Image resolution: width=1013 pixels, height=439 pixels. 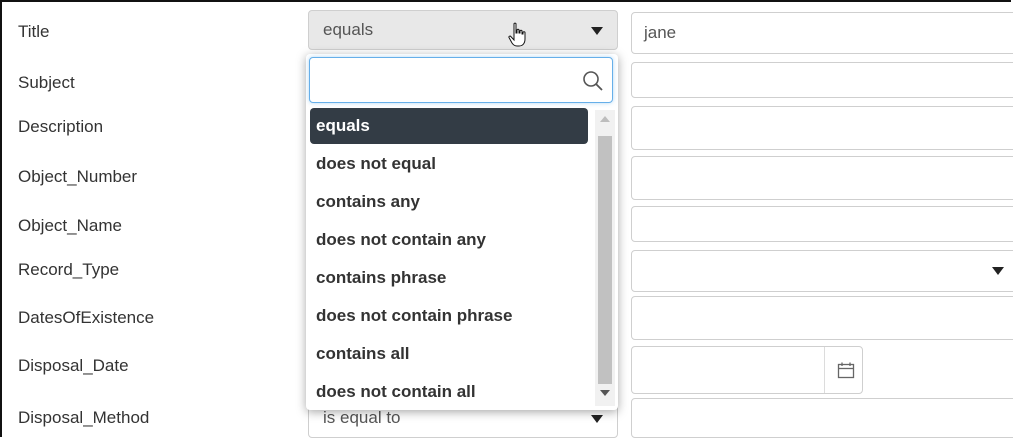 What do you see at coordinates (822, 80) in the screenshot?
I see `subject-value-input` at bounding box center [822, 80].